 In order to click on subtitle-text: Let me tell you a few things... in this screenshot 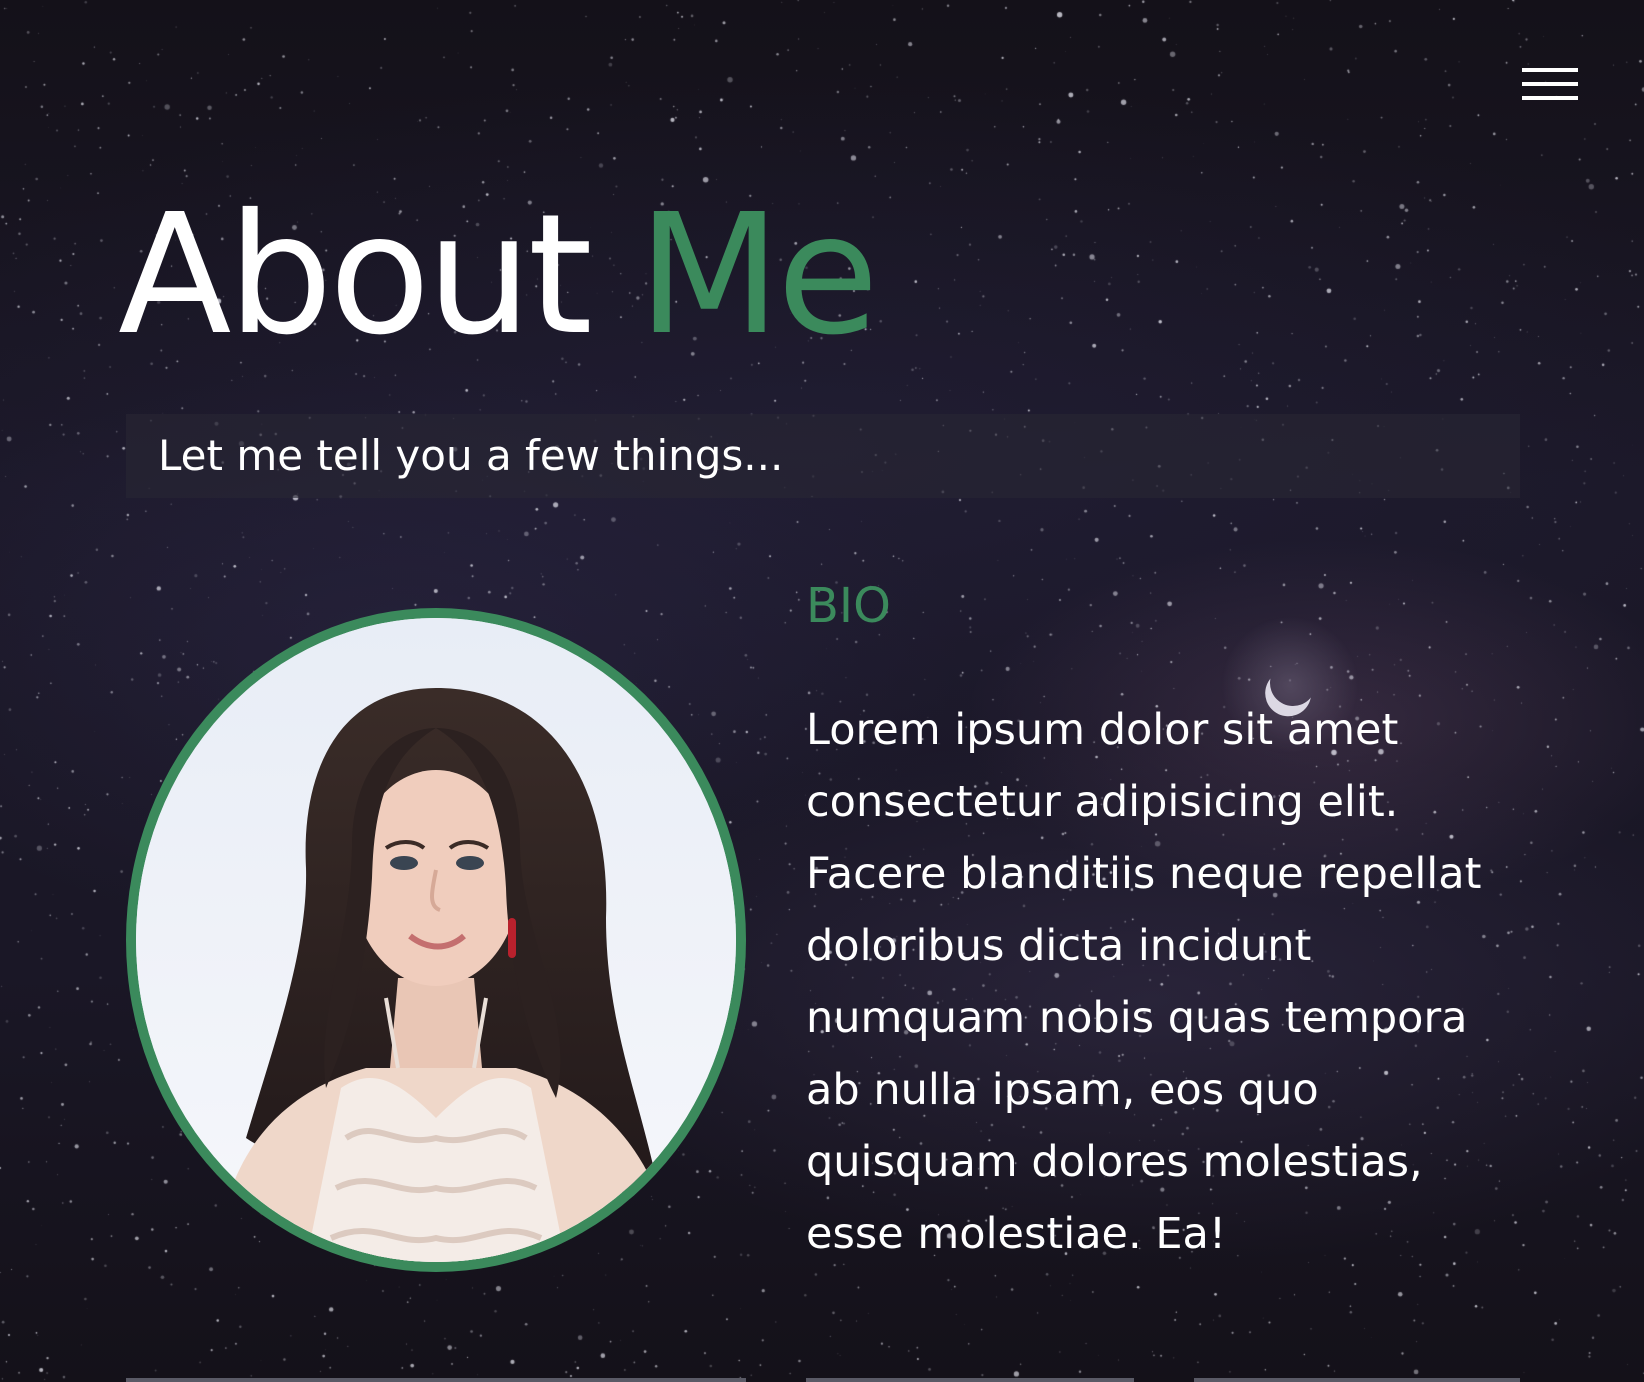, I will do `click(471, 455)`.